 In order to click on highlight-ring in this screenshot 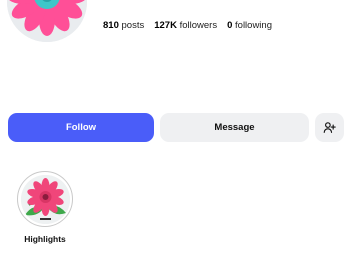, I will do `click(45, 199)`.